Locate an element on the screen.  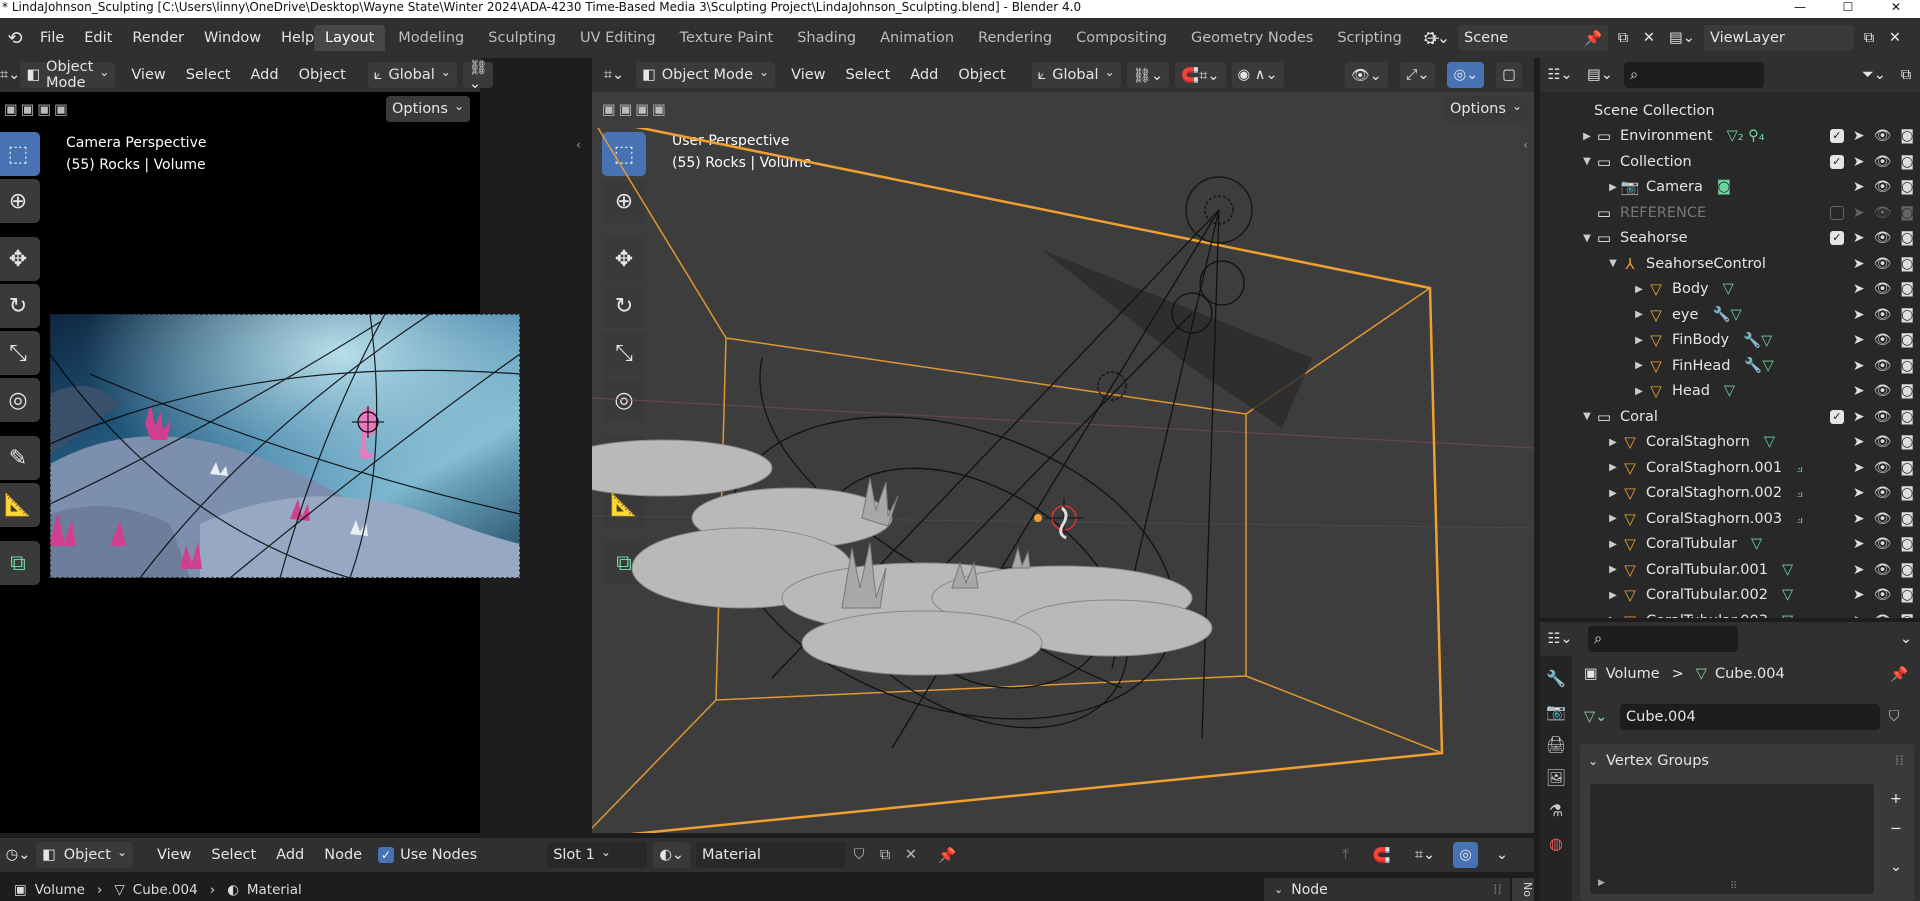
transform-tool-icon: ◎ is located at coordinates (20, 400).